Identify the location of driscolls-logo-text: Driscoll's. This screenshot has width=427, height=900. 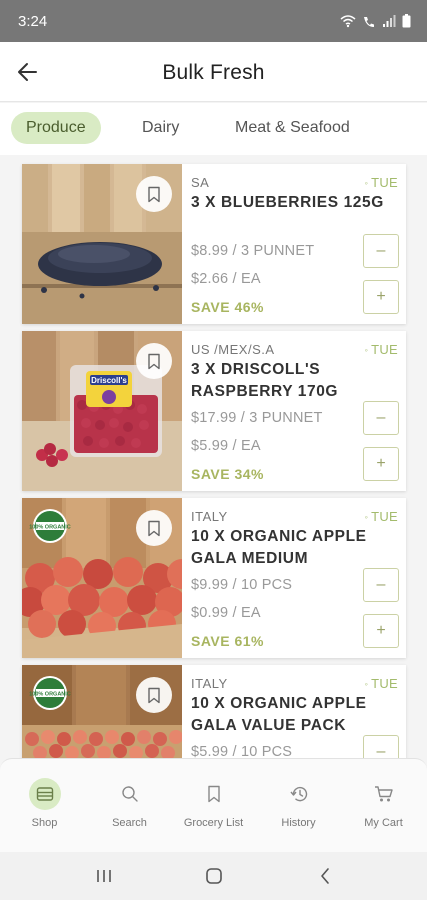
(109, 380).